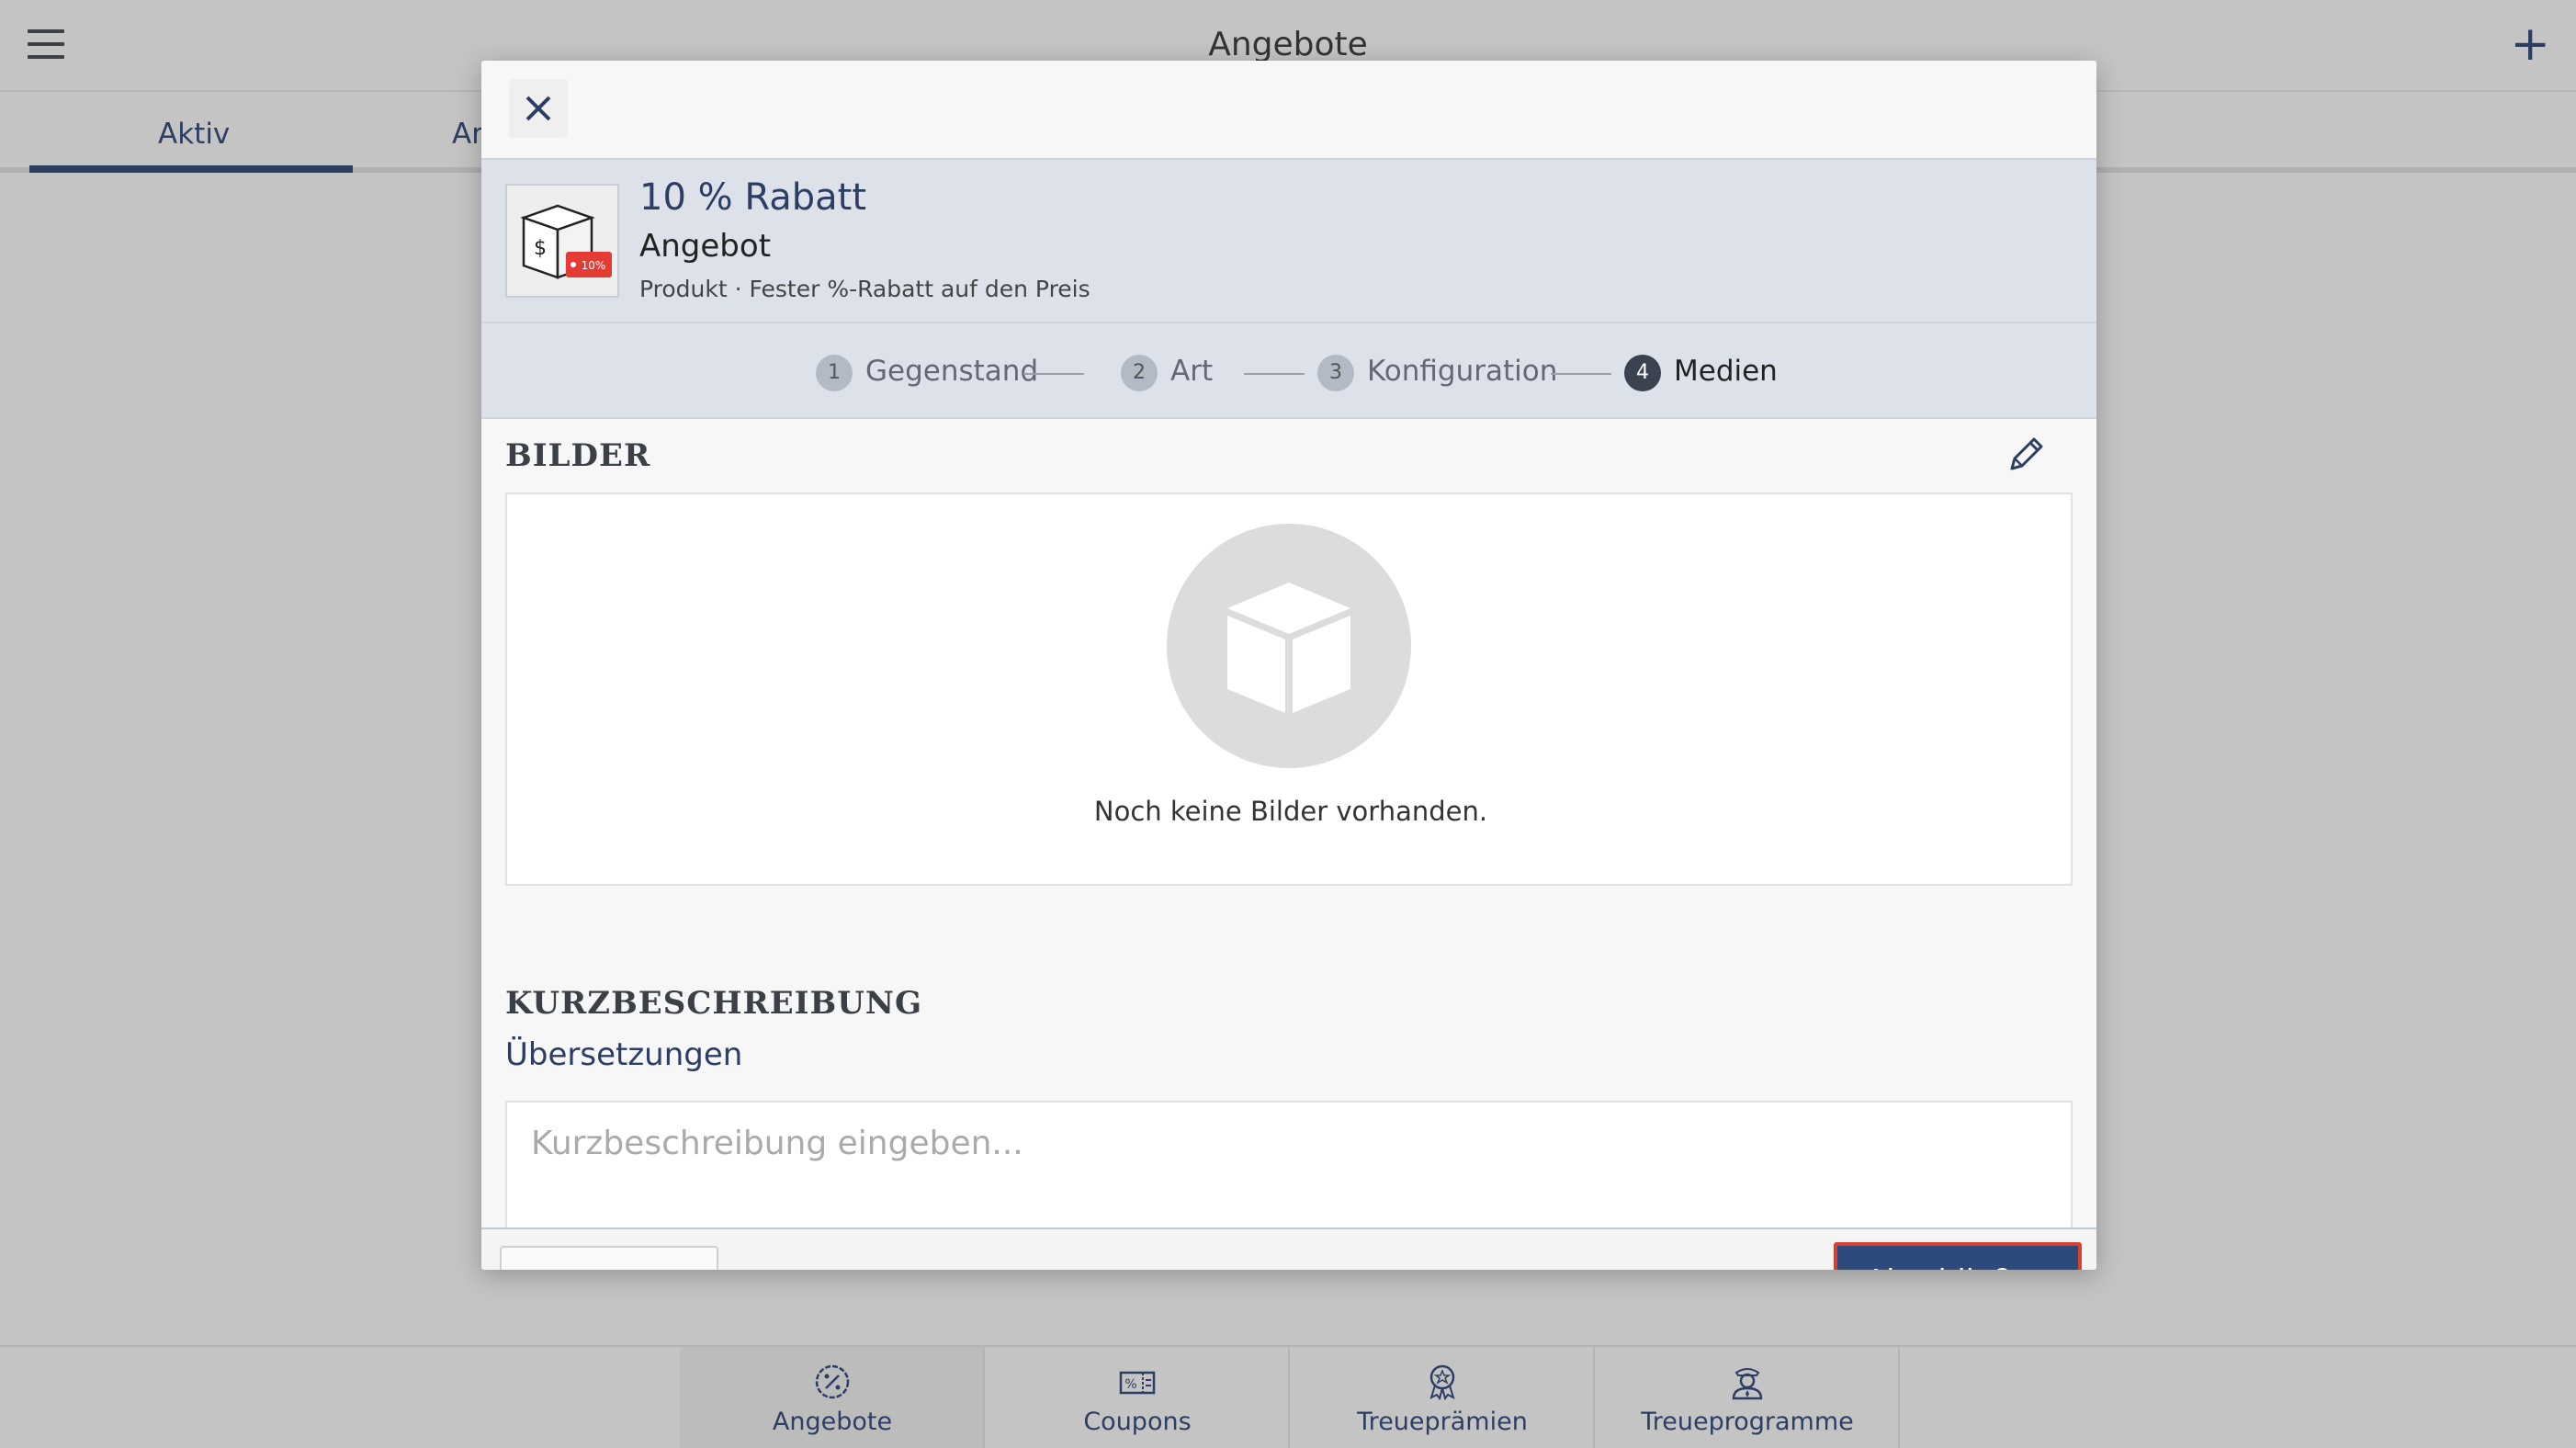 This screenshot has width=2576, height=1448. Describe the element at coordinates (1192, 371) in the screenshot. I see `step-label: Art` at that location.